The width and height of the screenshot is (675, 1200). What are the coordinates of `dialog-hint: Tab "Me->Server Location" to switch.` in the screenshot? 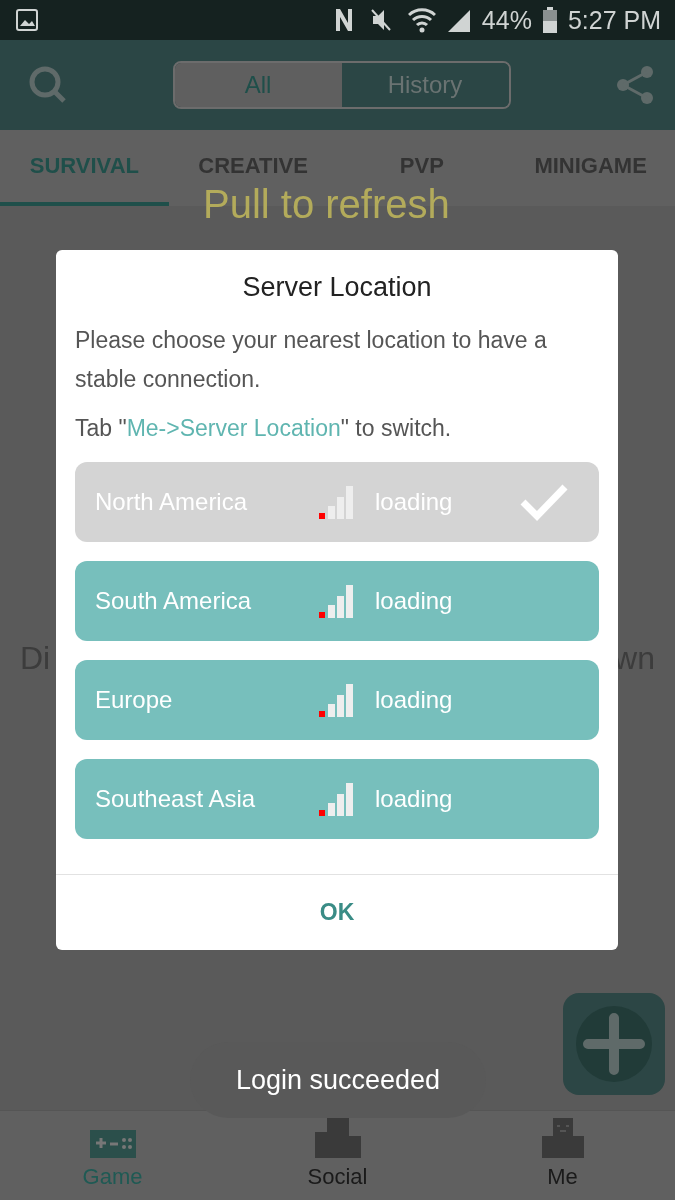 It's located at (264, 428).